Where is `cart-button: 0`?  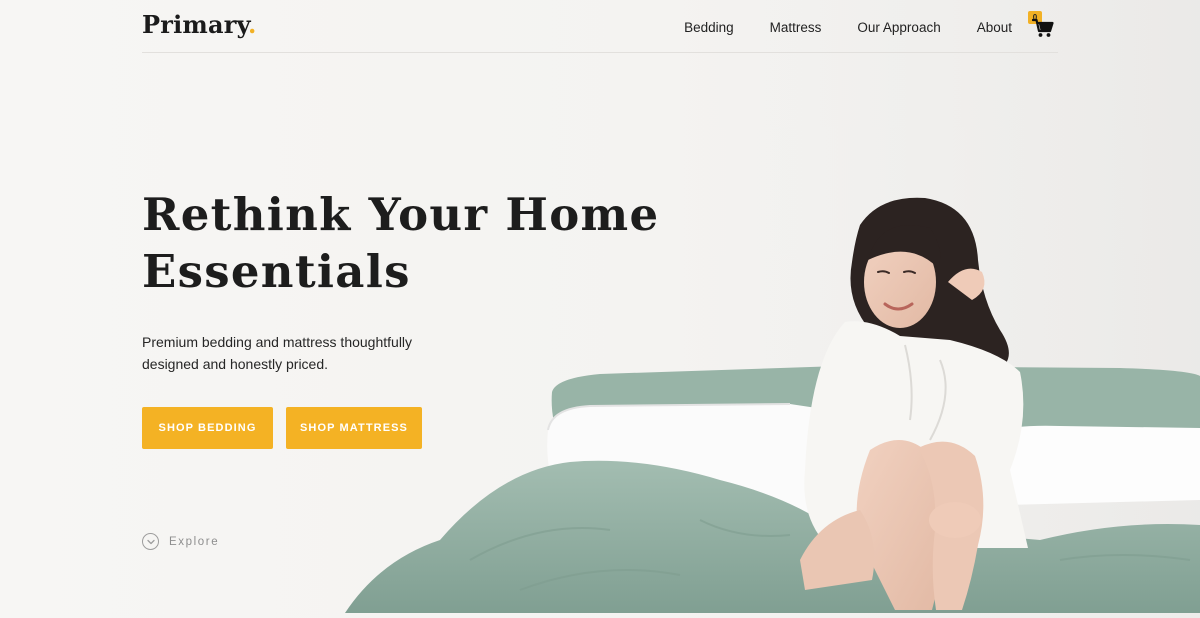 cart-button: 0 is located at coordinates (1043, 24).